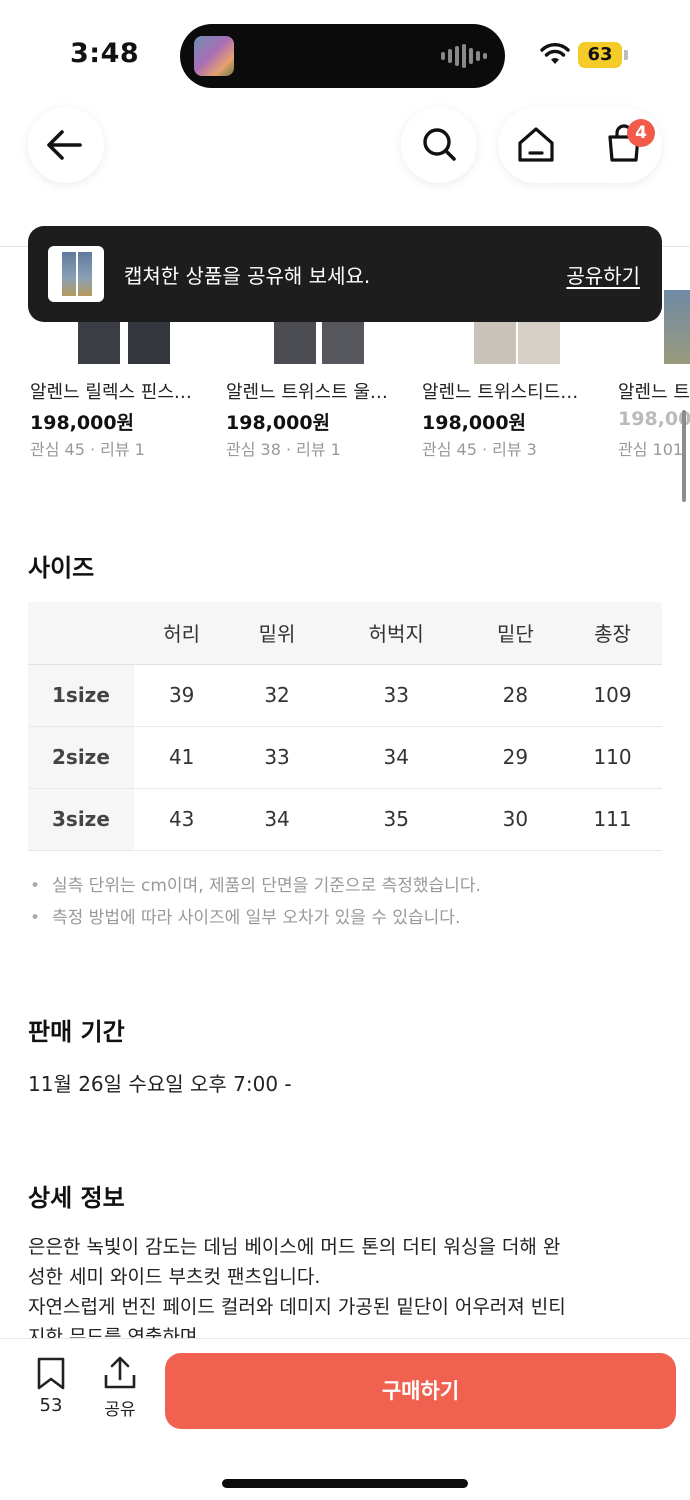  I want to click on arrow-left-icon, so click(64, 145).